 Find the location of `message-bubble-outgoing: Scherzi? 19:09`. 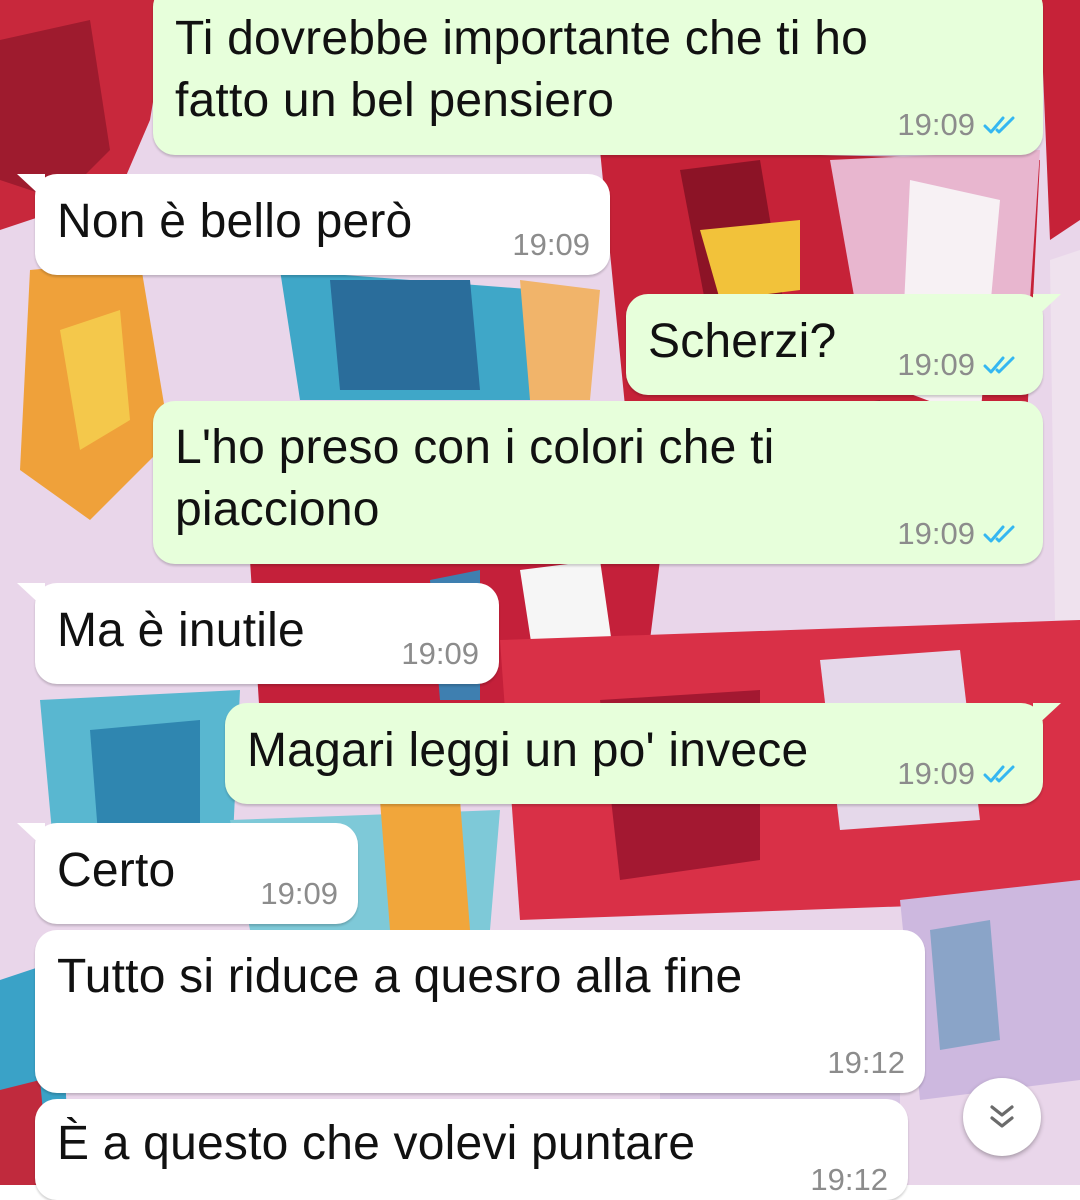

message-bubble-outgoing: Scherzi? 19:09 is located at coordinates (843, 344).